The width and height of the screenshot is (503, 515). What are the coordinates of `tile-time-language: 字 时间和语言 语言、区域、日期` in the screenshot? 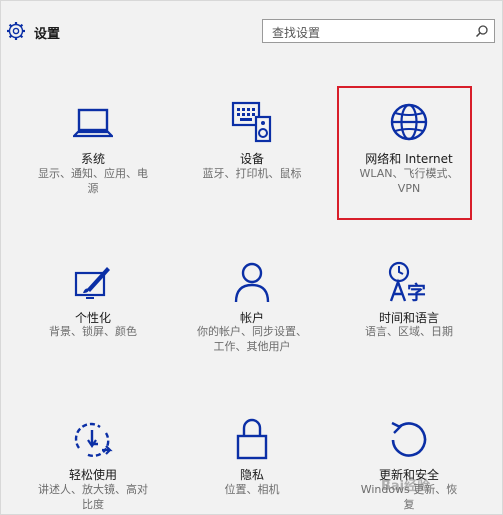 It's located at (409, 306).